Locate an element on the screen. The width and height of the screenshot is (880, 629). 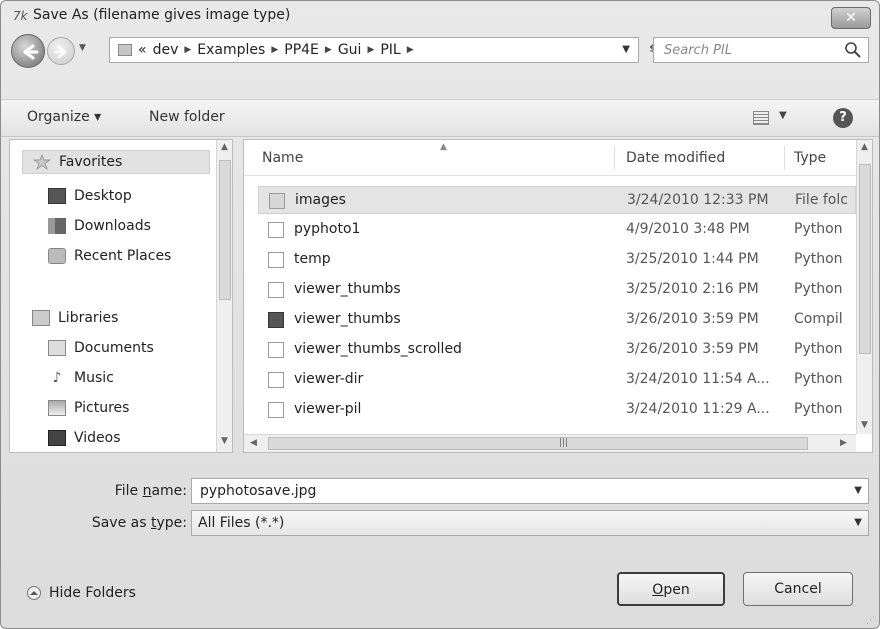
address-bar: « dev ▶ Examples ▶ PP4E ▶ Gui ▶ PIL ▶ ▼ is located at coordinates (374, 50).